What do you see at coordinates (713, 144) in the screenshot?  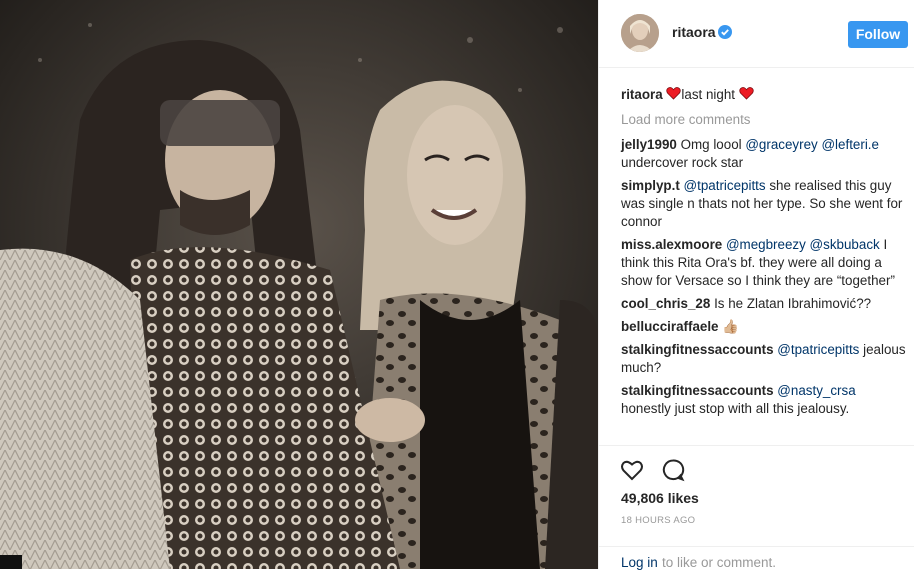 I see `comment-text: Omg loool` at bounding box center [713, 144].